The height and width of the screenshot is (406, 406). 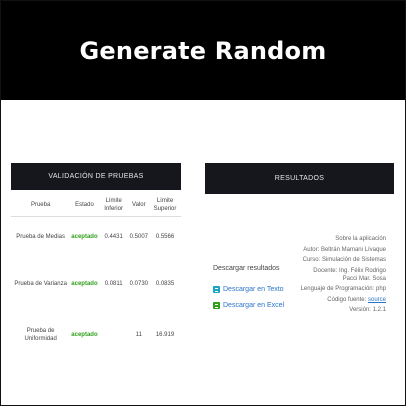 I want to click on col-prueba: Prueba, so click(x=40, y=204).